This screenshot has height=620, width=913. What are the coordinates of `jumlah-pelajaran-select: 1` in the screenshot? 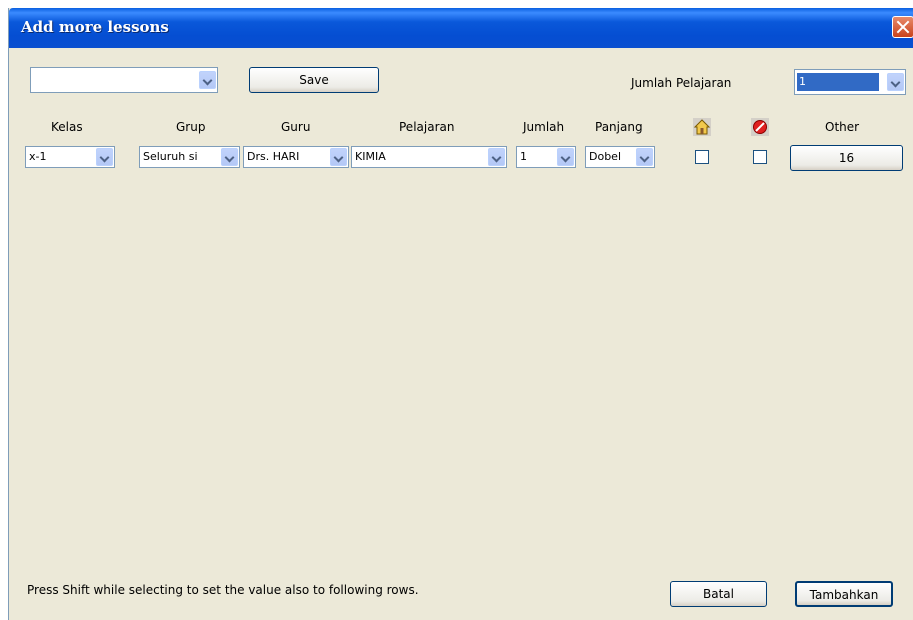 It's located at (850, 82).